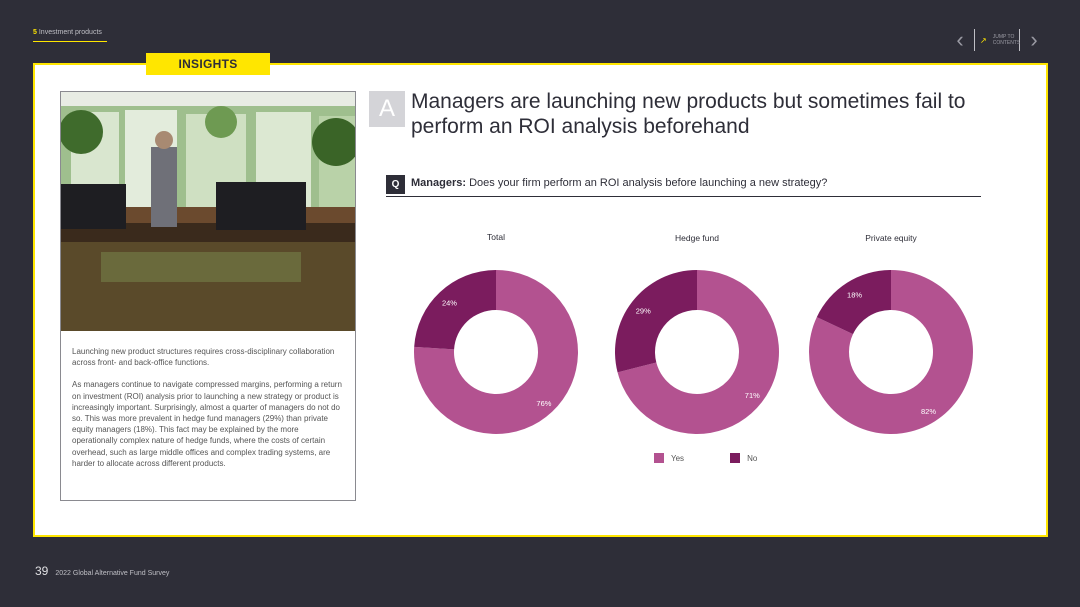  Describe the element at coordinates (659, 458) in the screenshot. I see `legend-swatch-yes` at that location.